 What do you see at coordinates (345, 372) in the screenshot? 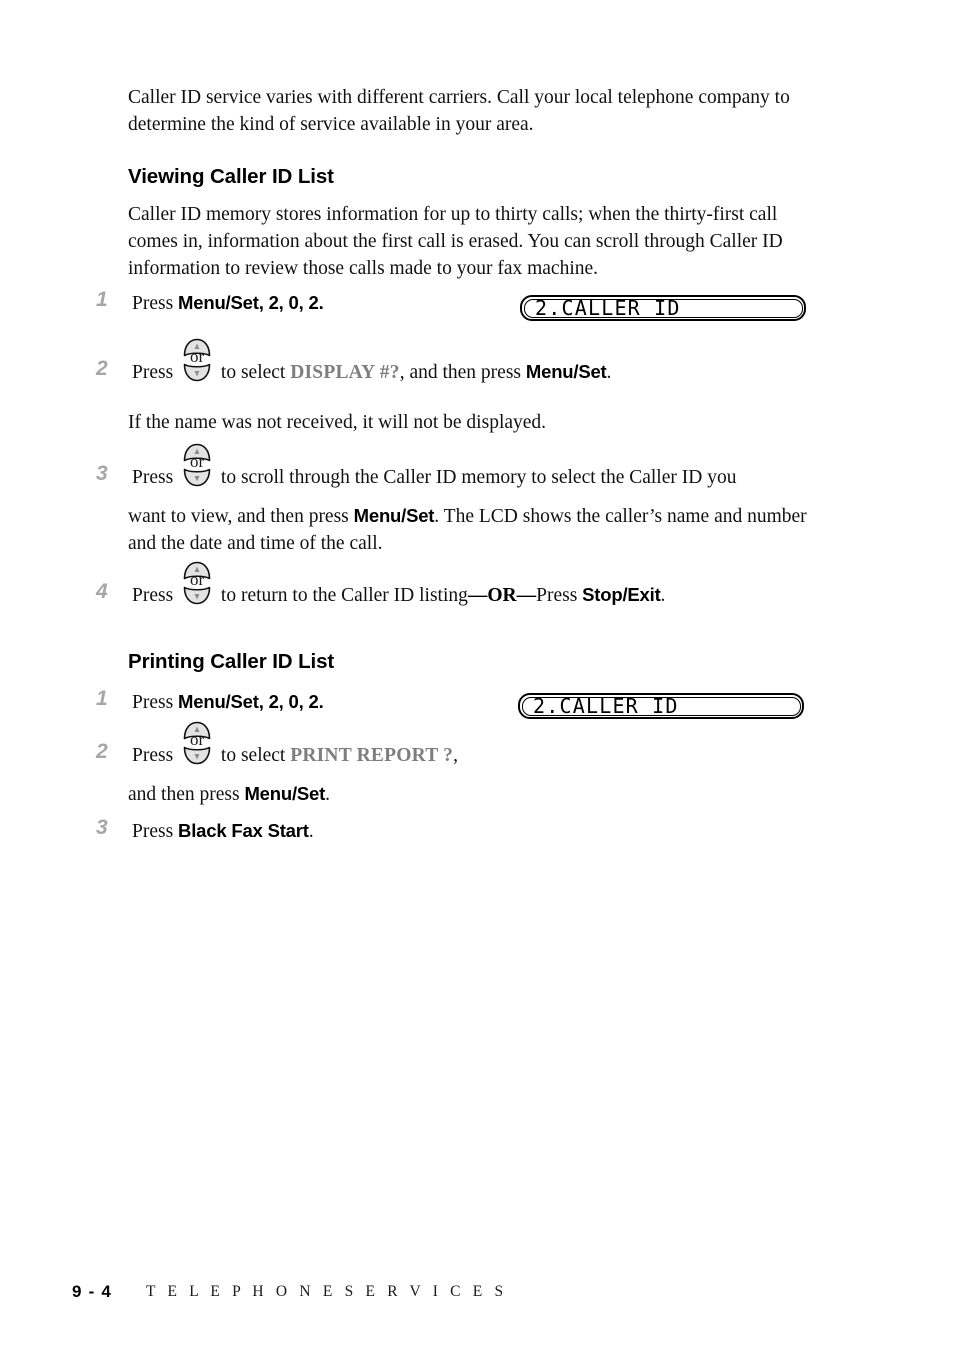
I see `lcd-selection-label: DISPLAY #?` at bounding box center [345, 372].